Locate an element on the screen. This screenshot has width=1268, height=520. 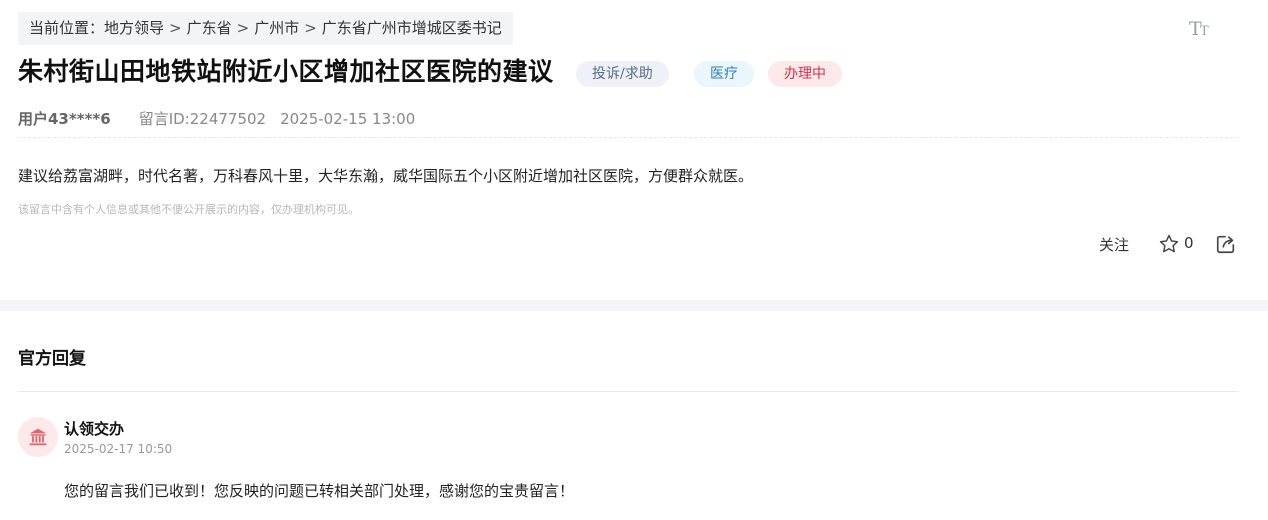
post-user: 用户43****6 is located at coordinates (64, 119).